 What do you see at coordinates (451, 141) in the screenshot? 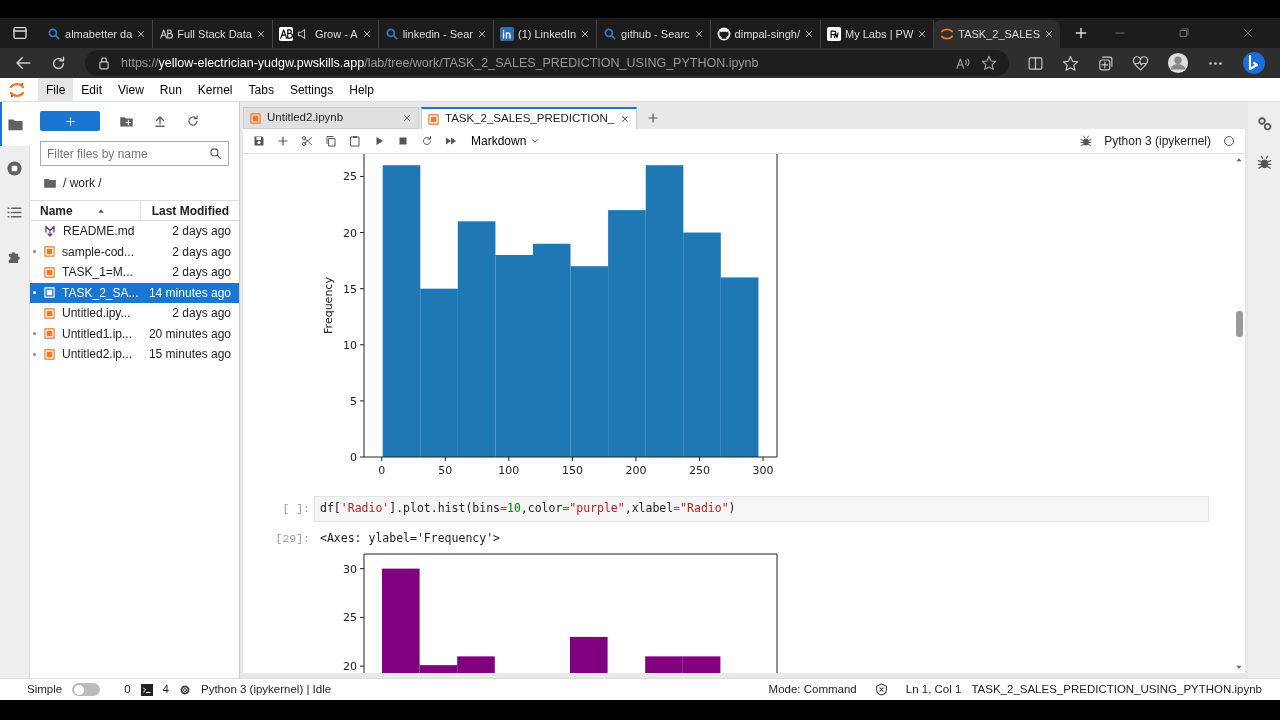
I see `fast-forward-icon` at bounding box center [451, 141].